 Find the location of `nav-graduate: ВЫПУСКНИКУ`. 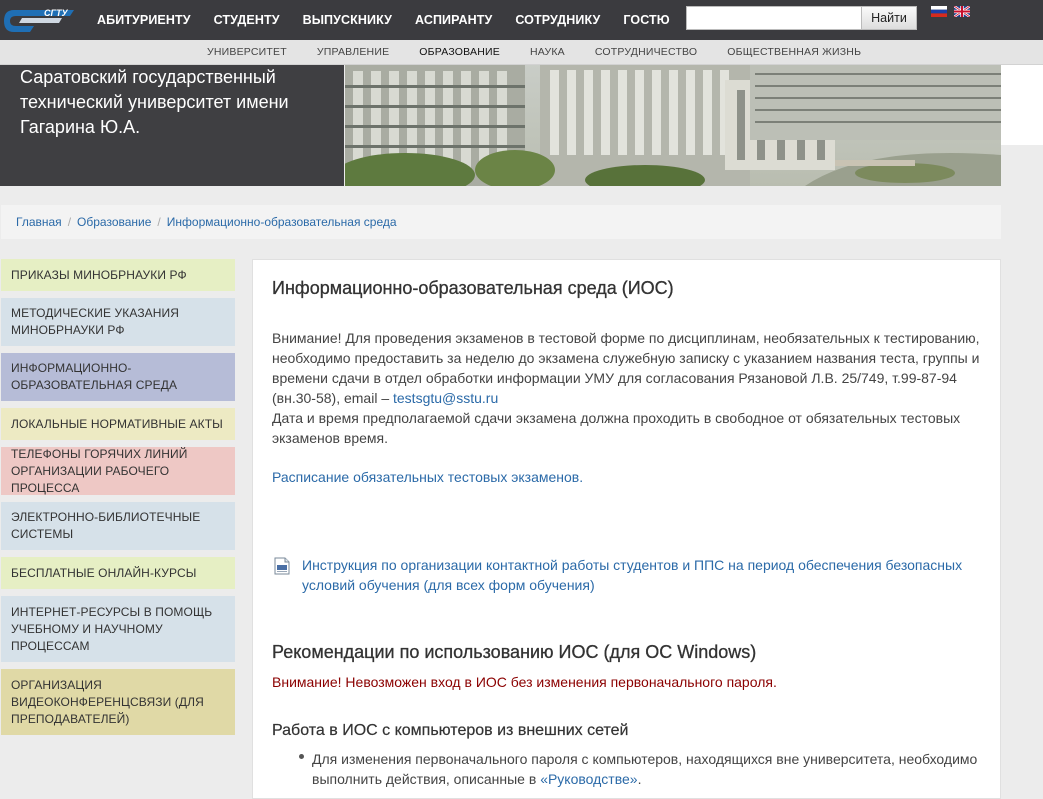

nav-graduate: ВЫПУСКНИКУ is located at coordinates (347, 20).